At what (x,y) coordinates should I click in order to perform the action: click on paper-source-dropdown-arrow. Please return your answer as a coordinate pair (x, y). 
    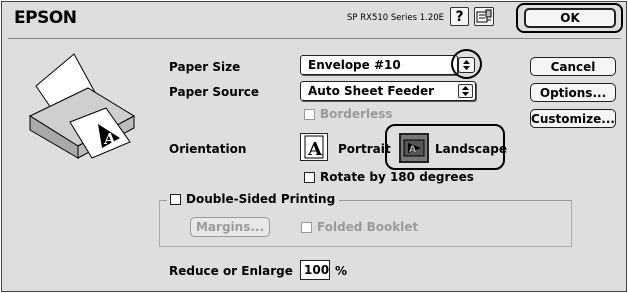
    Looking at the image, I should click on (465, 91).